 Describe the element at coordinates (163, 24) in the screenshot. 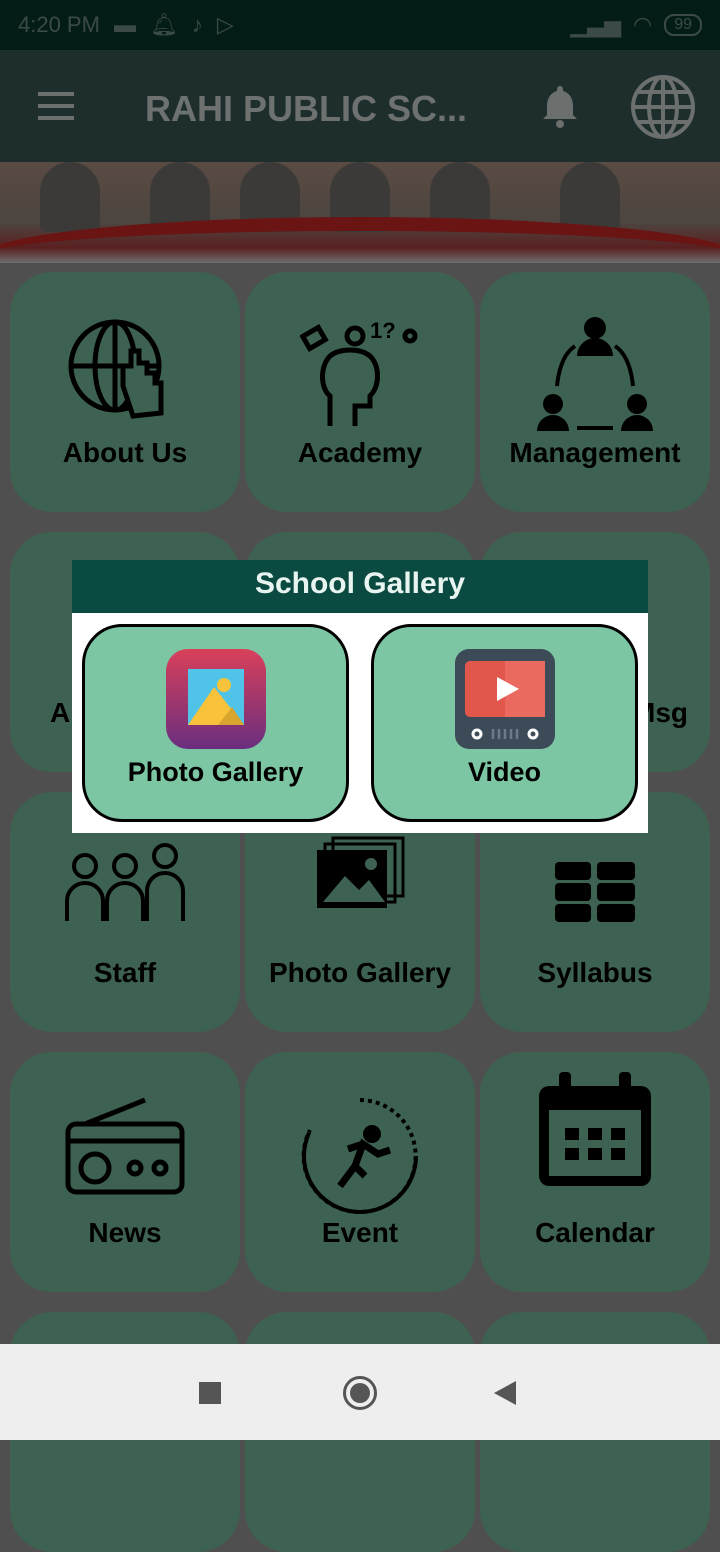

I see `notification-icon: 🔔︎` at that location.